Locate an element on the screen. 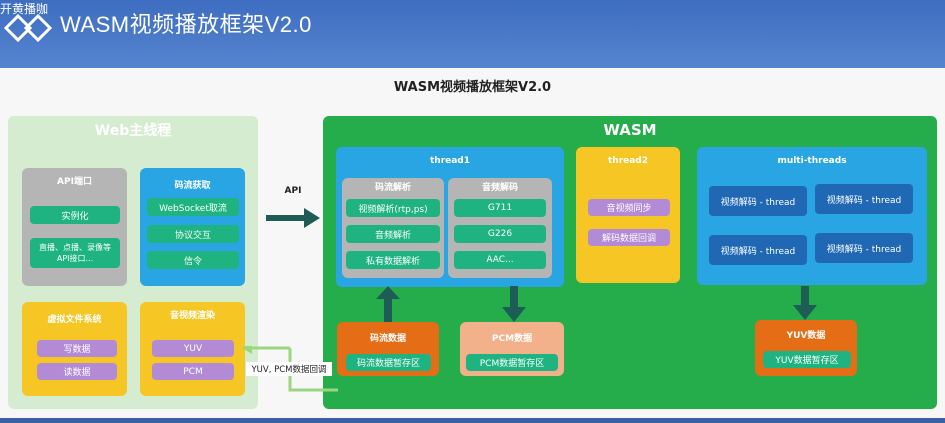 The image size is (945, 423). read-data-item: 读数据 is located at coordinates (77, 371).